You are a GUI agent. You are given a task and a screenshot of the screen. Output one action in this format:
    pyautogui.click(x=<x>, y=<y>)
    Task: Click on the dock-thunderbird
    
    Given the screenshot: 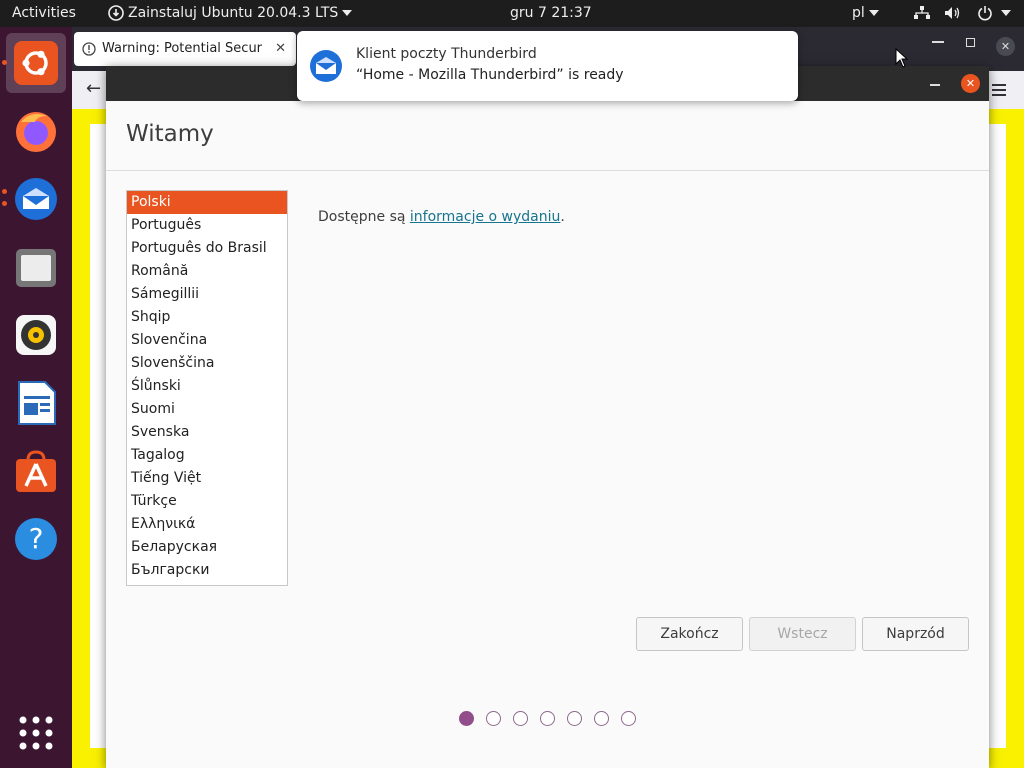 What is the action you would take?
    pyautogui.click(x=34, y=199)
    